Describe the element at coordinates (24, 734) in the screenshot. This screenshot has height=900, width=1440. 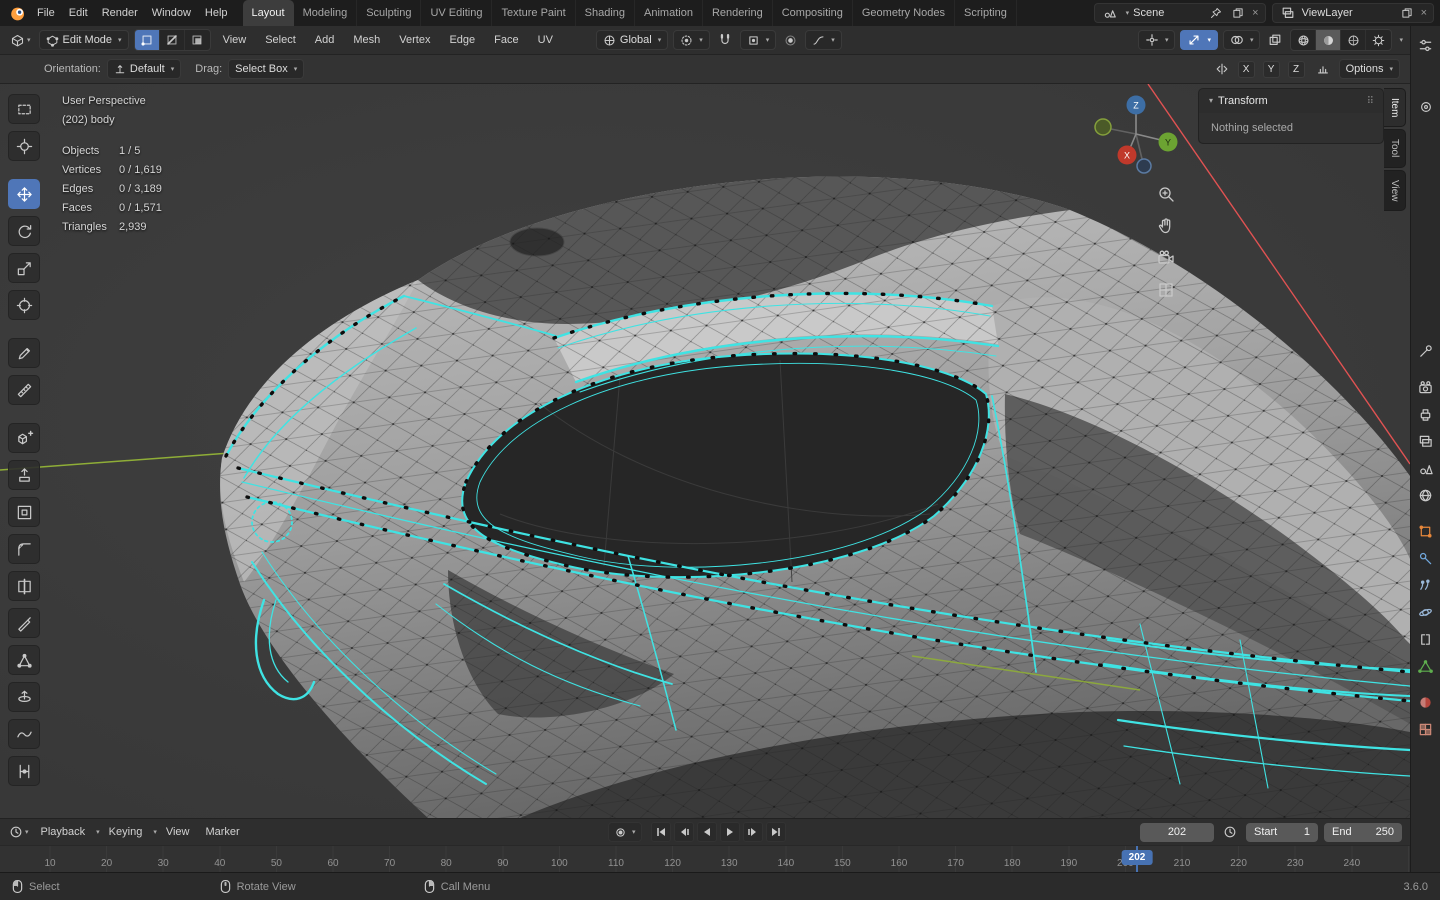
I see `tool-smooth` at that location.